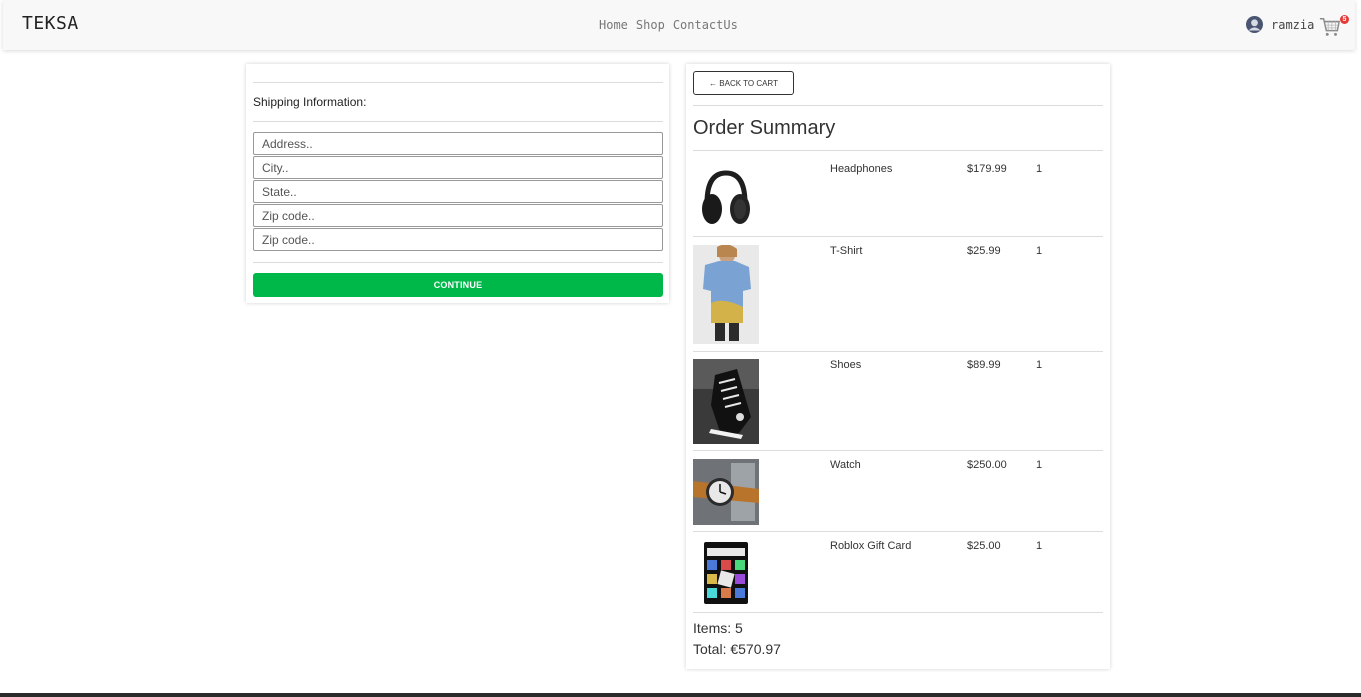 This screenshot has width=1361, height=697. What do you see at coordinates (987, 465) in the screenshot?
I see `item-price: $250.00` at bounding box center [987, 465].